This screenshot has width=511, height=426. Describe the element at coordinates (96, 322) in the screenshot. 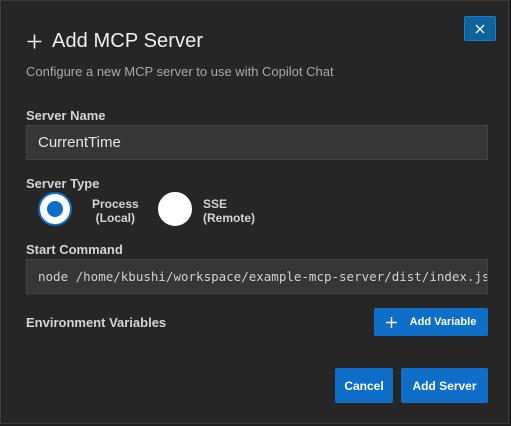

I see `environment-variables-label: Environment Variables` at that location.